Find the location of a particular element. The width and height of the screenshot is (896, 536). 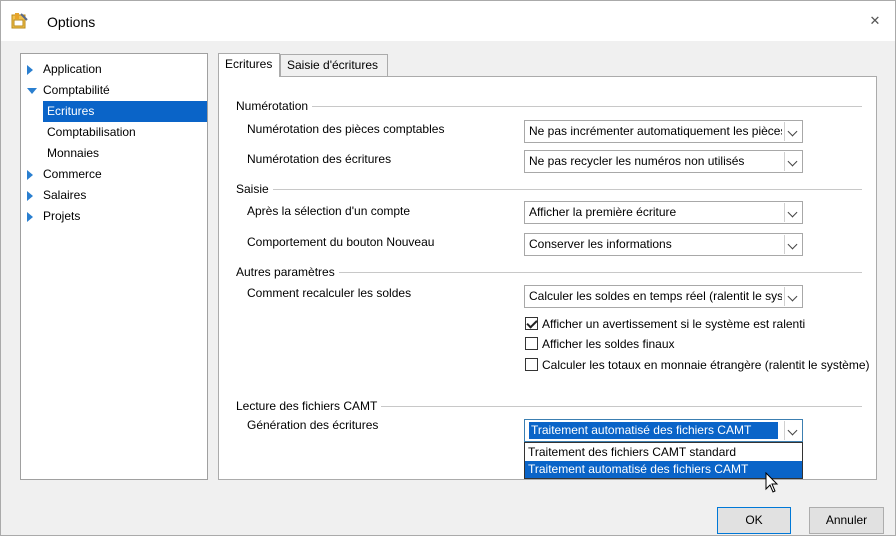

window-title: Options is located at coordinates (71, 22).